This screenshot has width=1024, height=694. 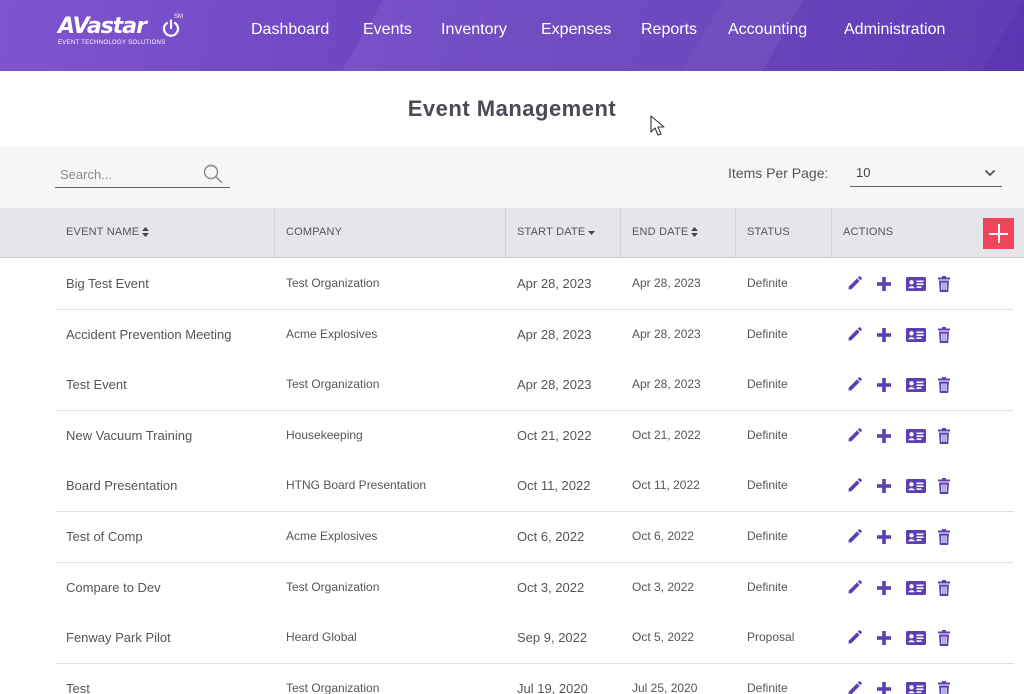 I want to click on column-end-date: END DATE, so click(x=678, y=233).